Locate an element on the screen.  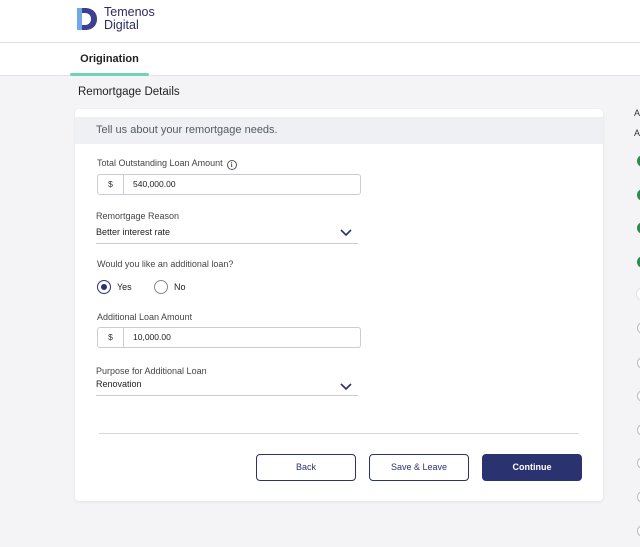
outstanding-loan-input: $ 540,000.00 is located at coordinates (229, 184).